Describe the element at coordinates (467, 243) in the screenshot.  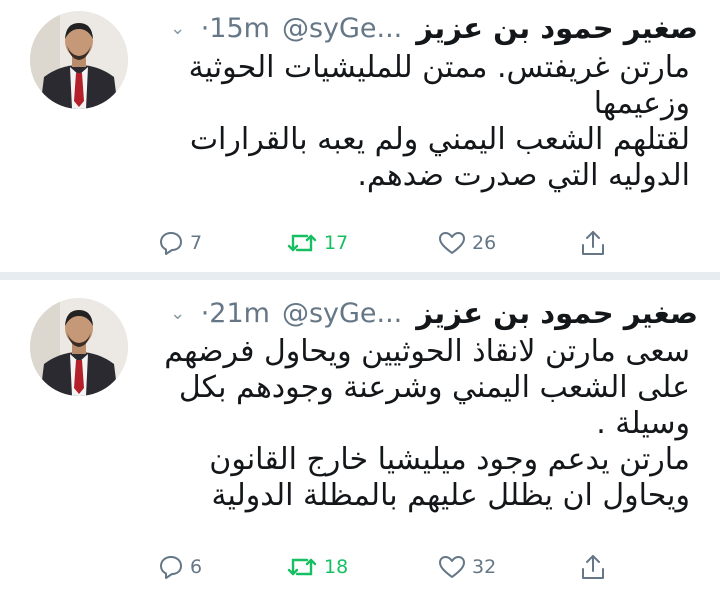
I see `like-button: 26` at that location.